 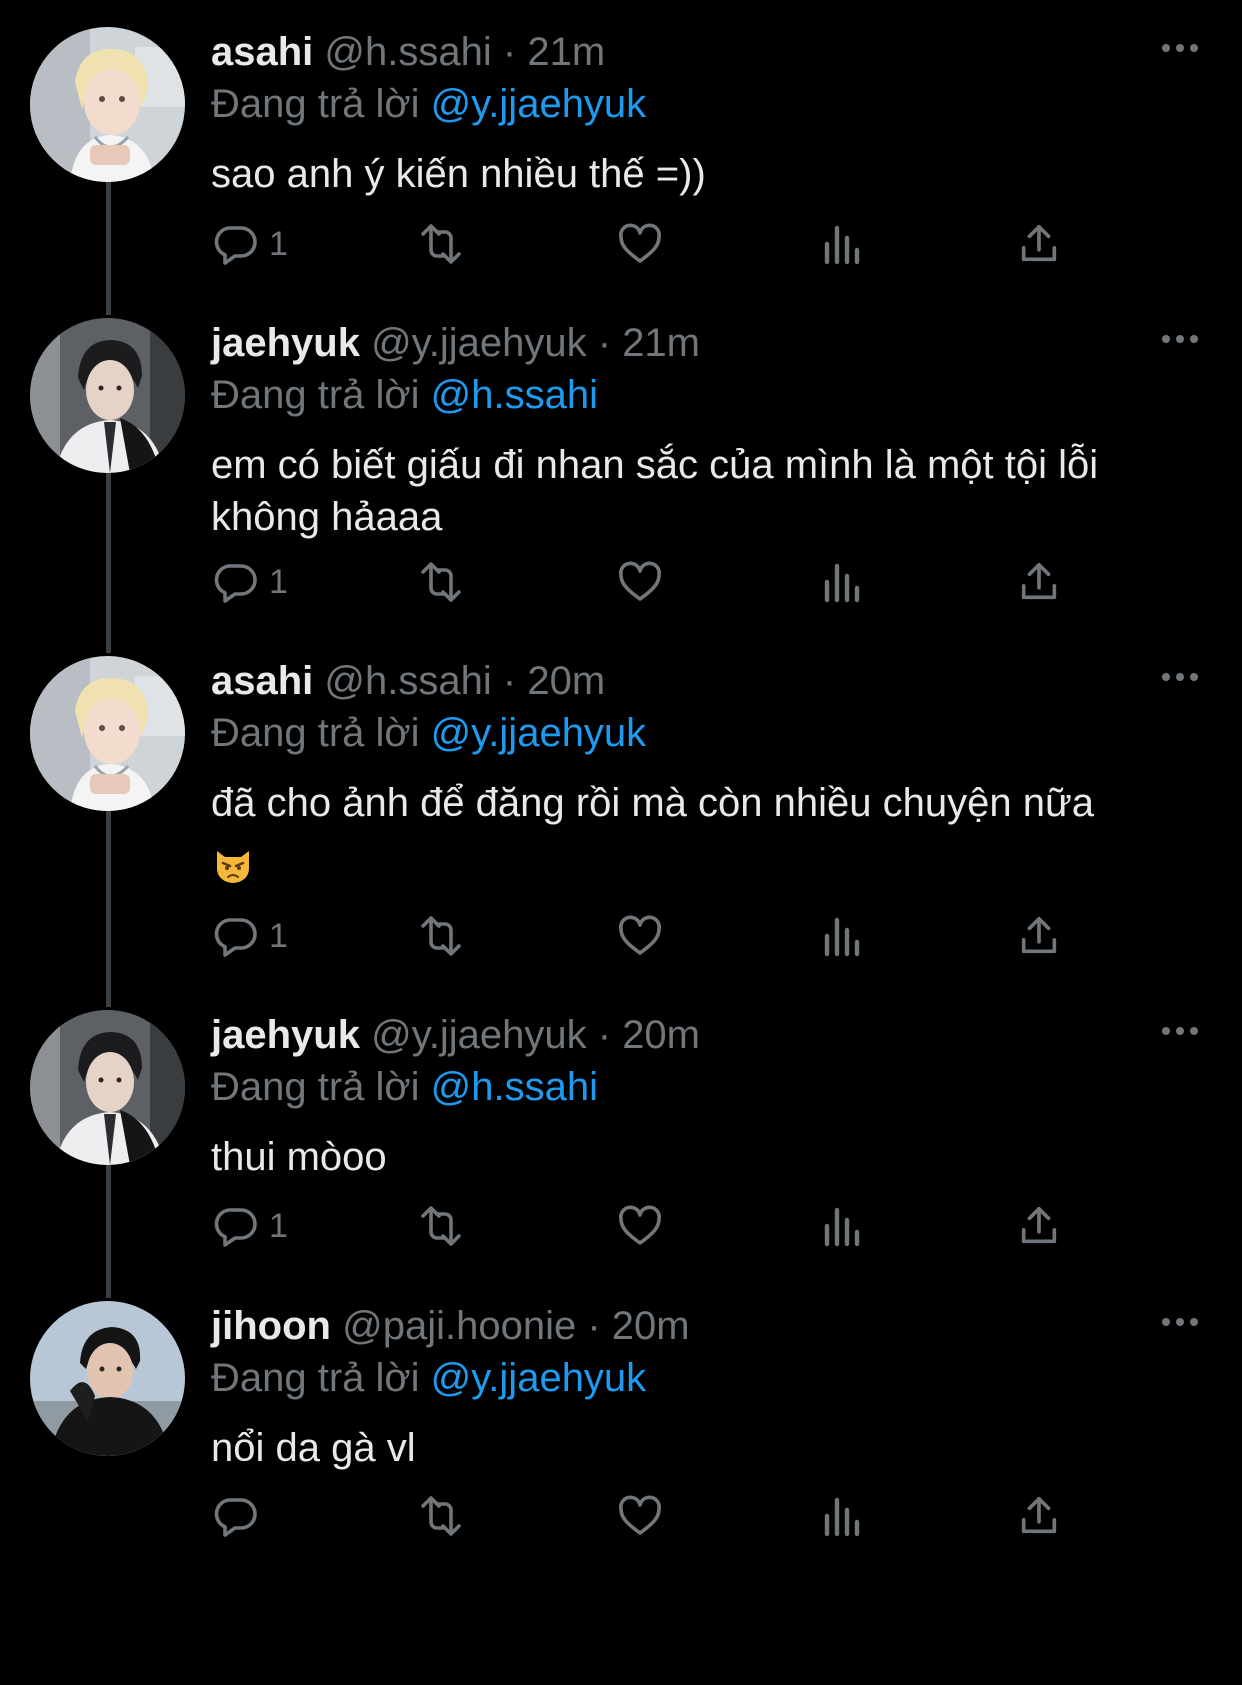 What do you see at coordinates (459, 1326) in the screenshot?
I see `user-handle: @paji.hoonie` at bounding box center [459, 1326].